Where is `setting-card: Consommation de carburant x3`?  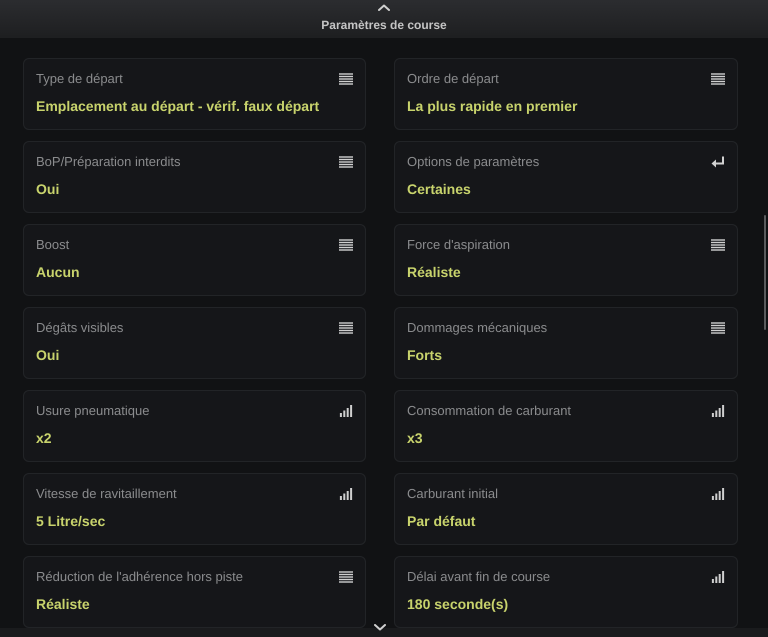 setting-card: Consommation de carburant x3 is located at coordinates (566, 426).